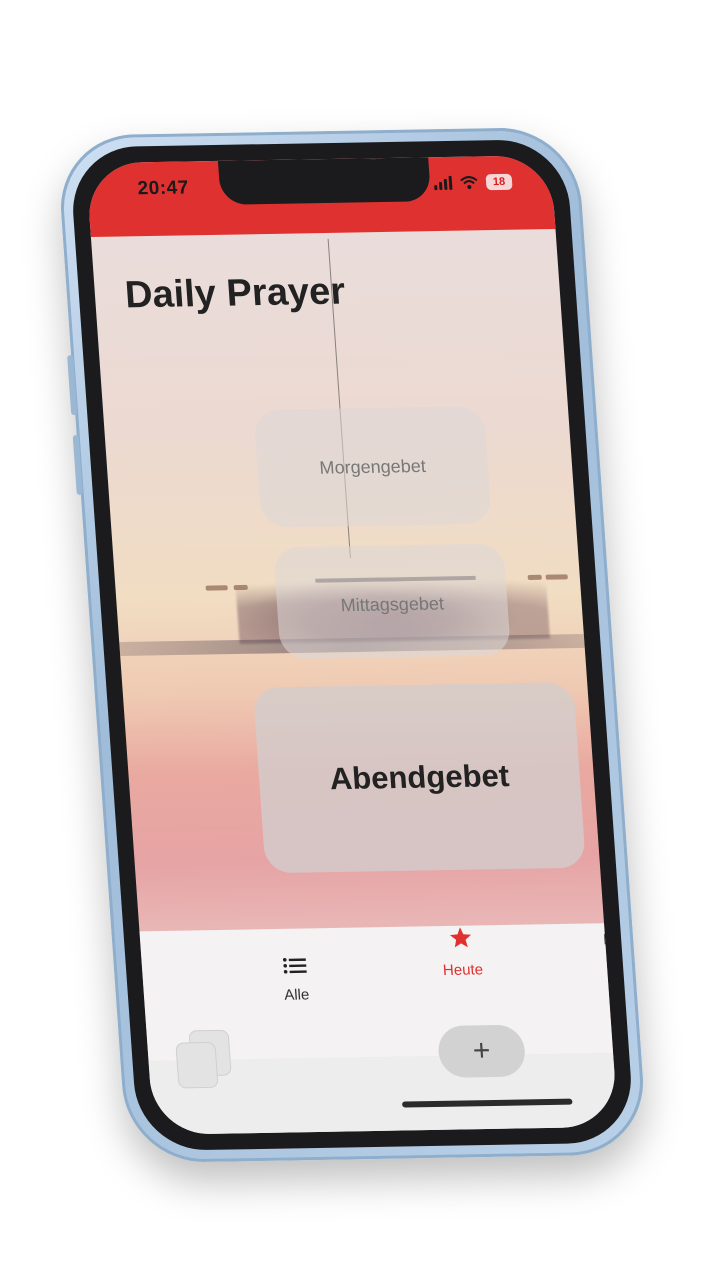  Describe the element at coordinates (499, 182) in the screenshot. I see `battery-icon: 18` at that location.